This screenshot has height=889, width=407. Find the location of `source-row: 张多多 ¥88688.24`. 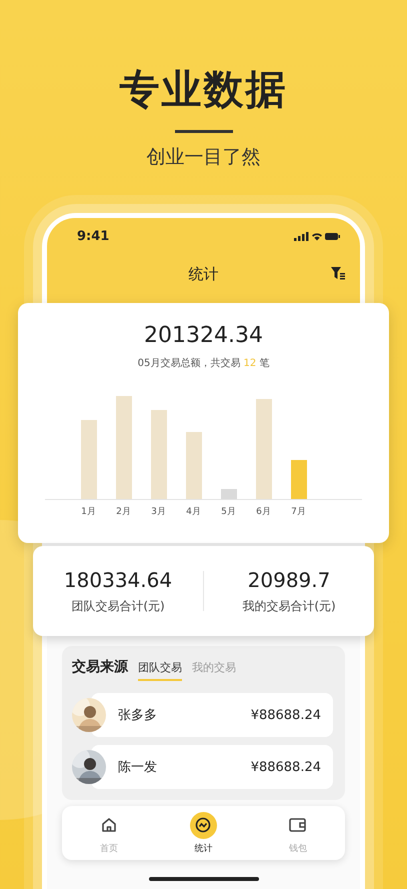

source-row: 张多多 ¥88688.24 is located at coordinates (212, 715).